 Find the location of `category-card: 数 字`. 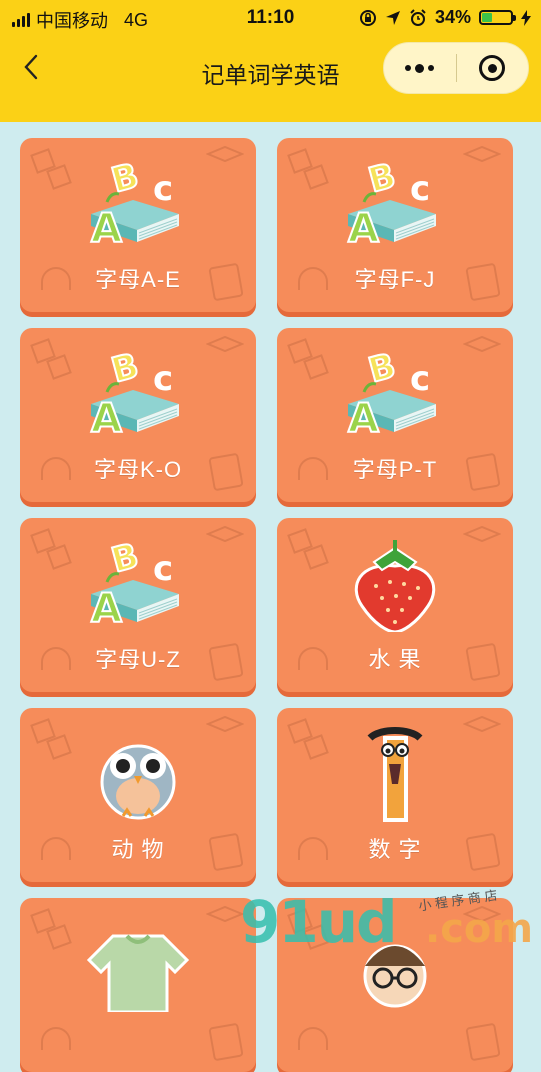

category-card: 数 字 is located at coordinates (395, 795).